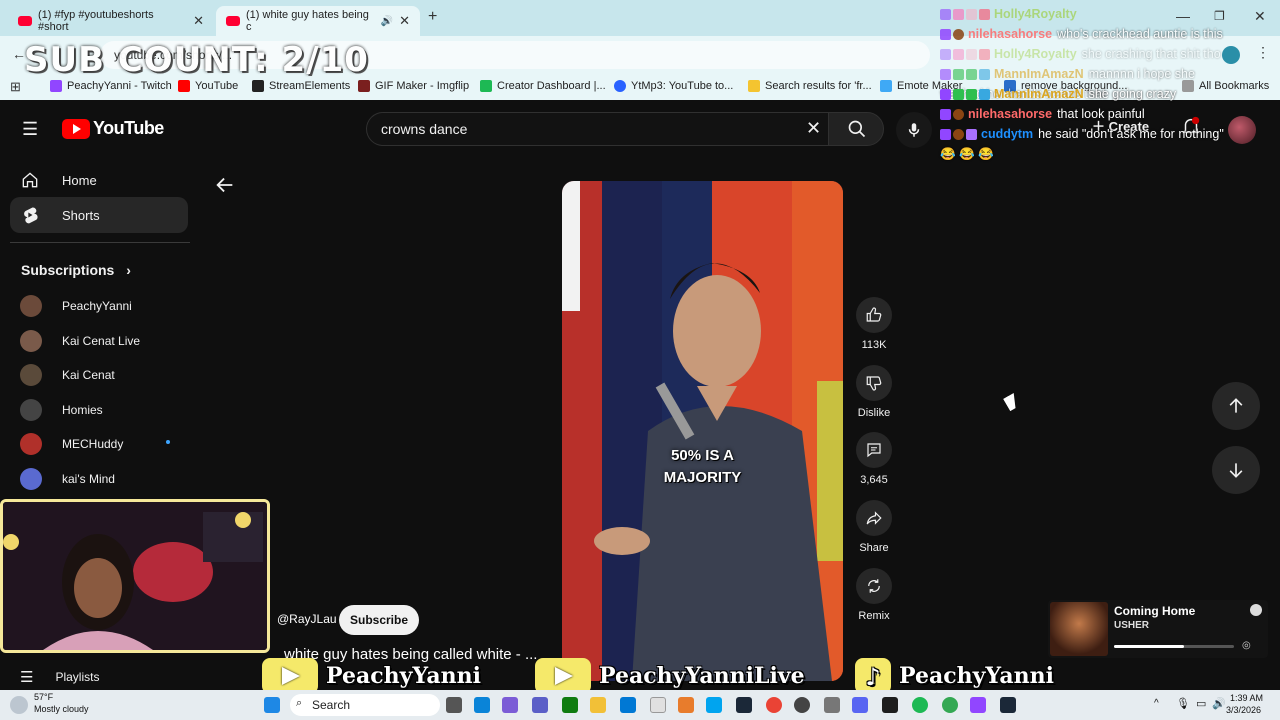 The height and width of the screenshot is (720, 1280). I want to click on previous-short-button, so click(1236, 406).